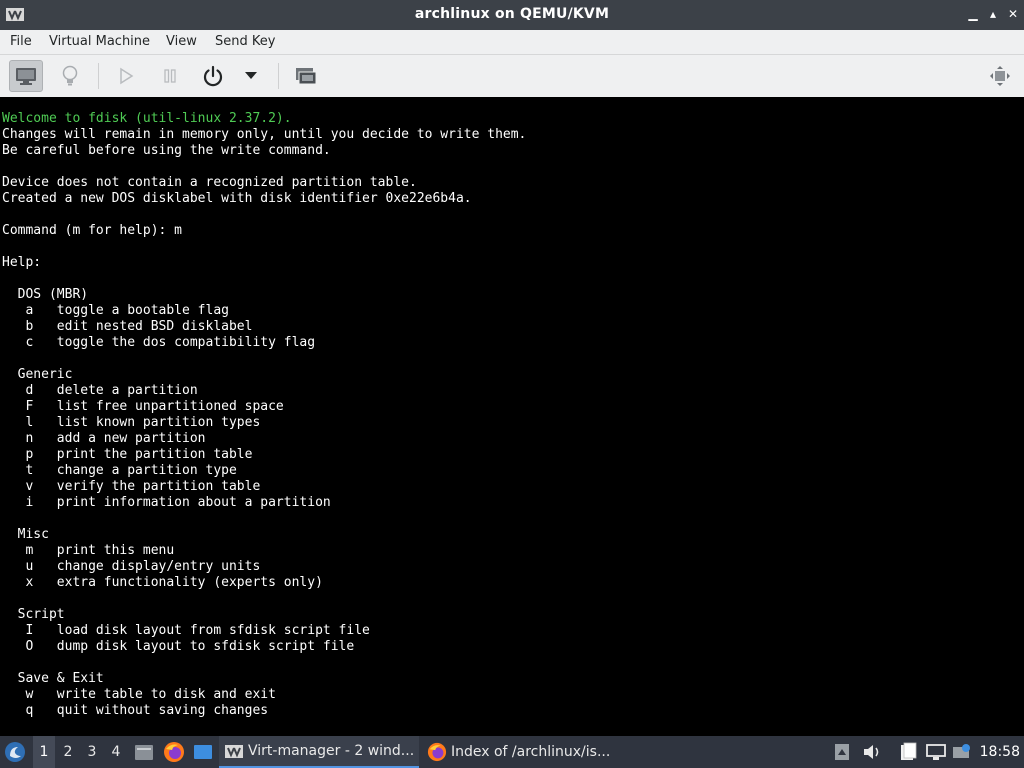 The width and height of the screenshot is (1024, 768). I want to click on file-manager-launcher, so click(145, 752).